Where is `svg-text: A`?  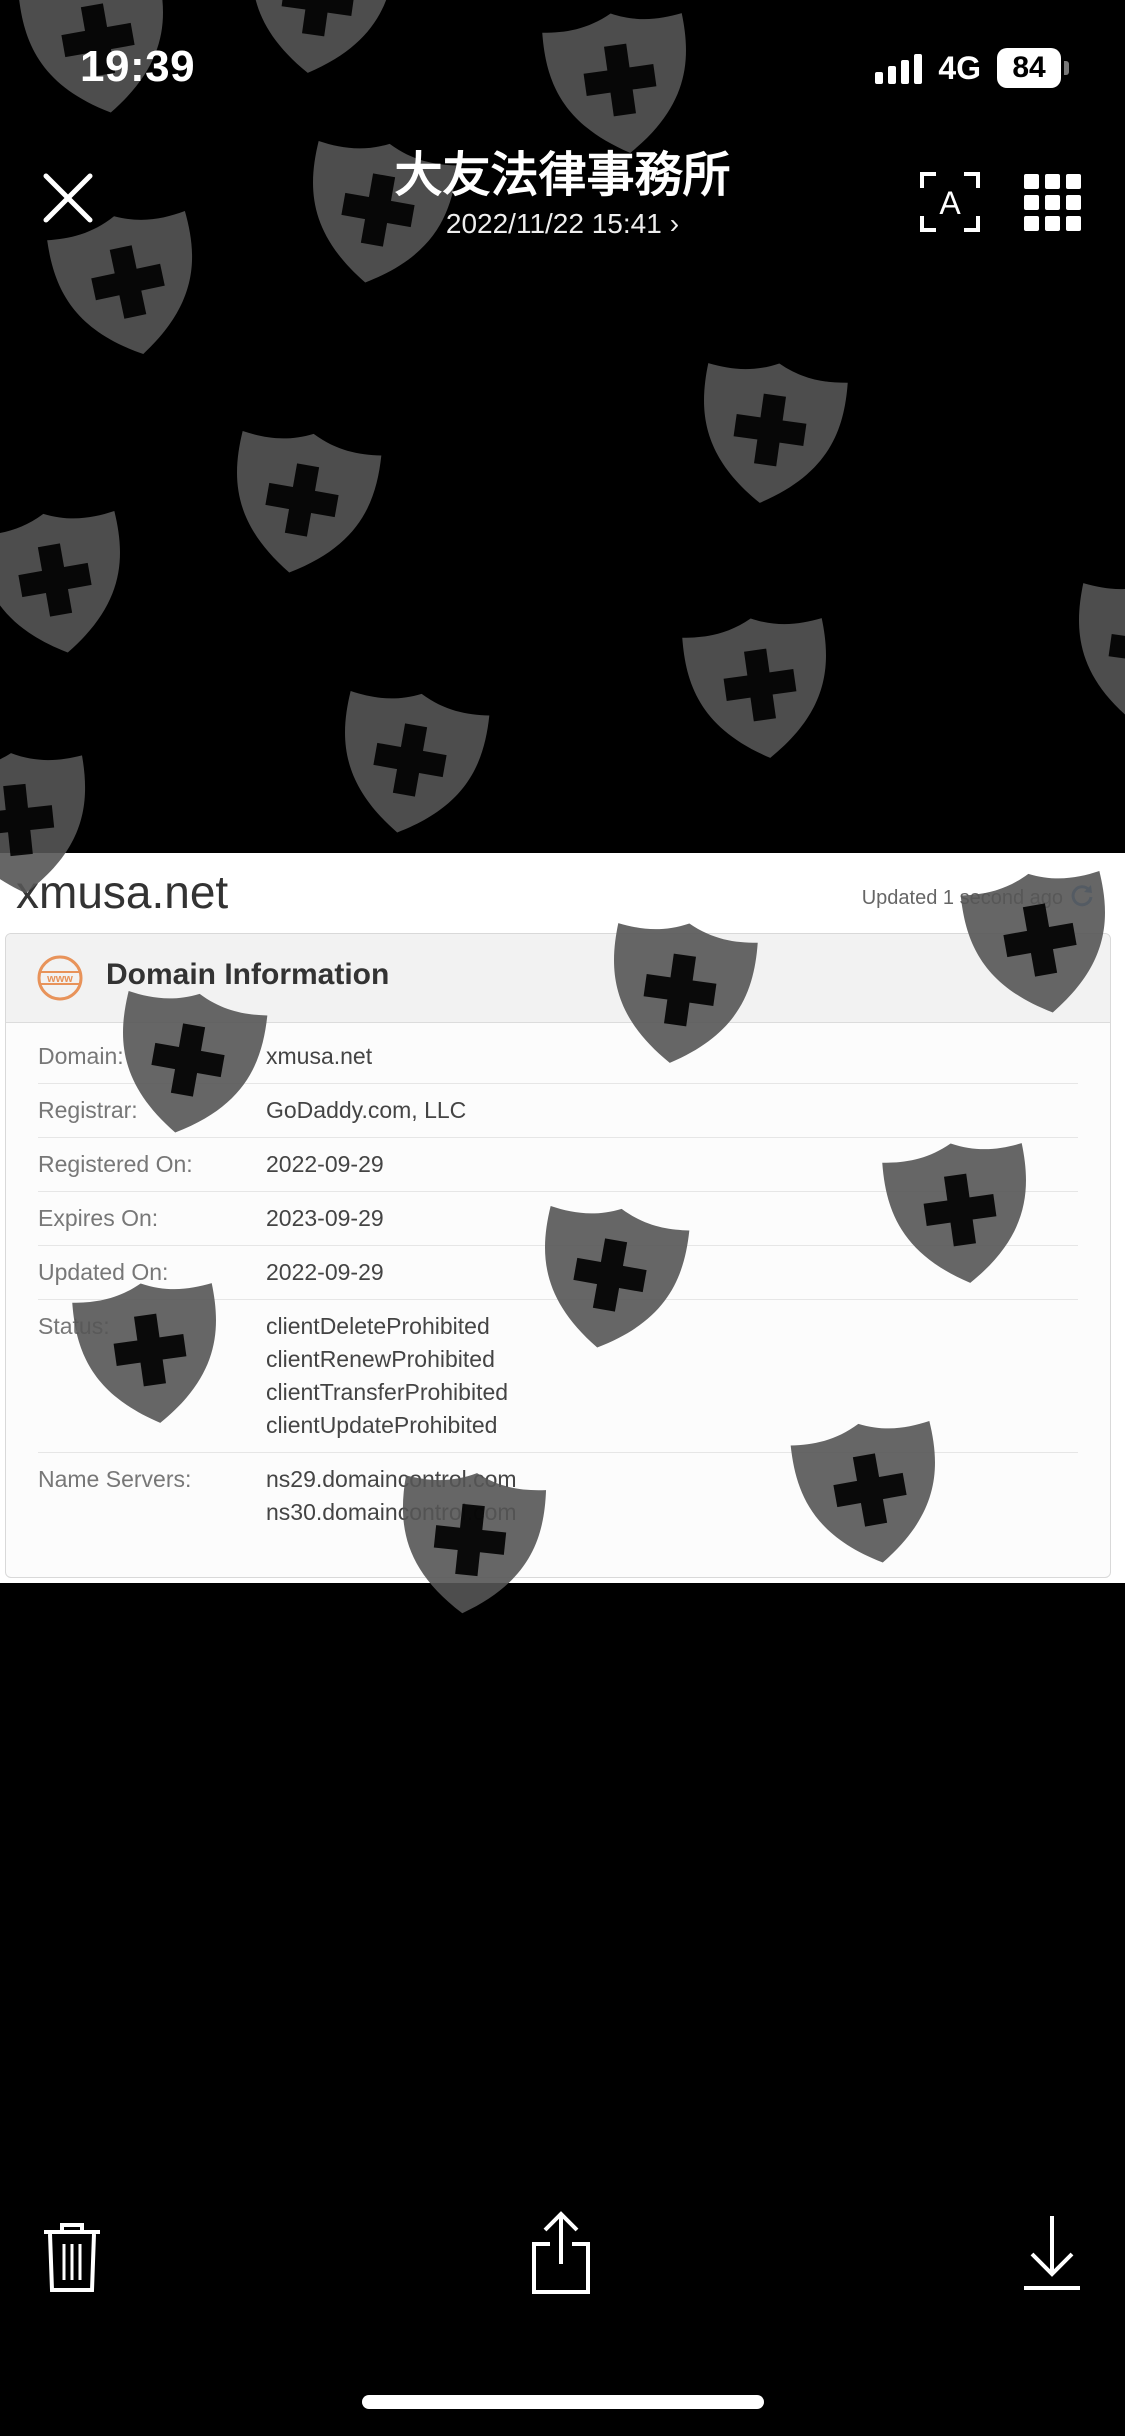 svg-text: A is located at coordinates (950, 203).